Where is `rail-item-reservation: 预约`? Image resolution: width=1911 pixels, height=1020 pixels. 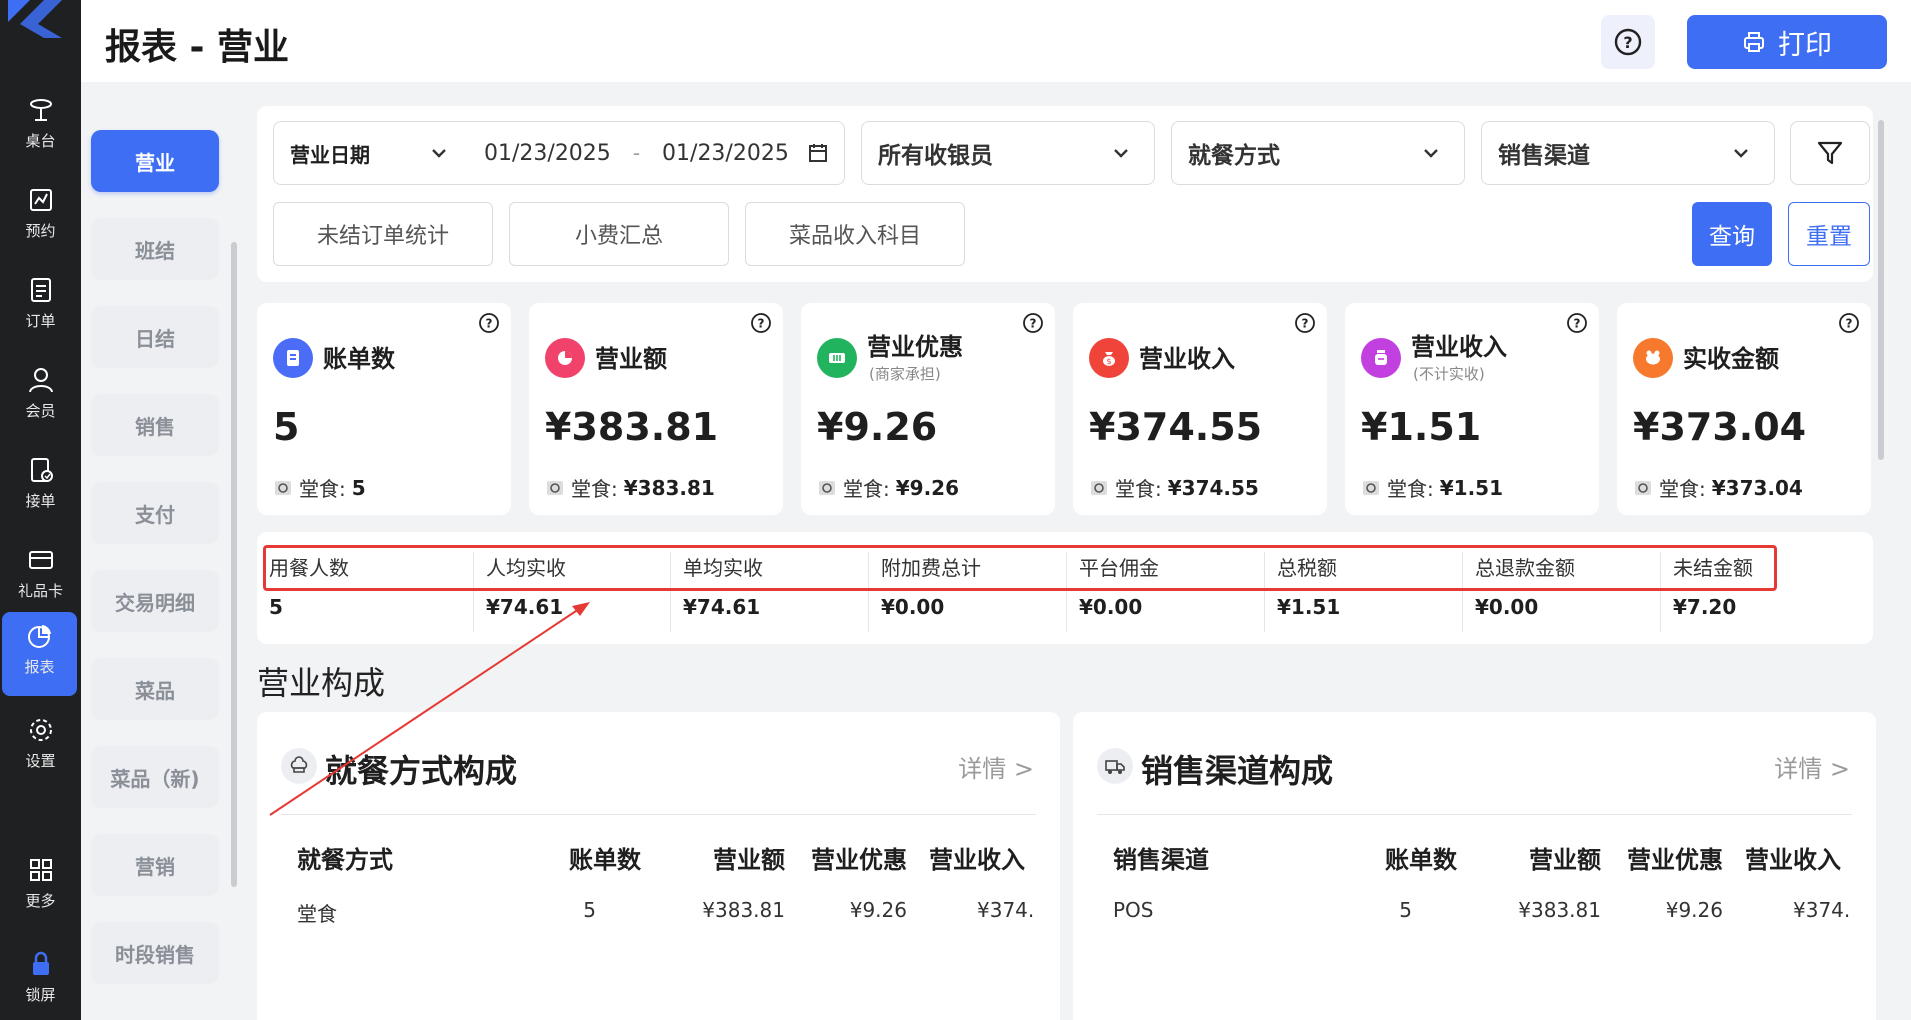 rail-item-reservation: 预约 is located at coordinates (40, 218).